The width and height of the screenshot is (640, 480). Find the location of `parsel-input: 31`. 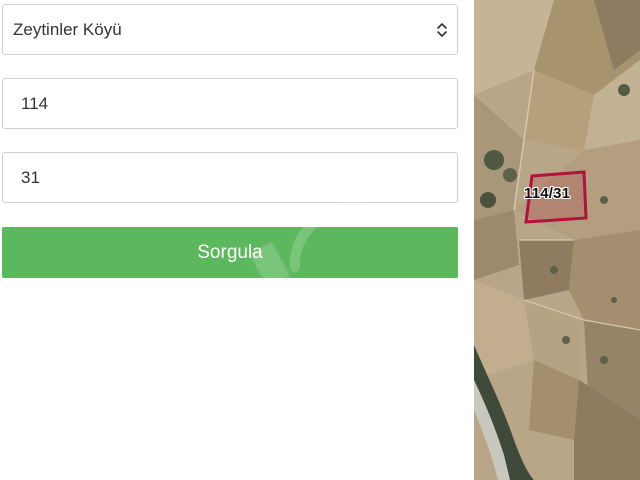

parsel-input: 31 is located at coordinates (230, 177).